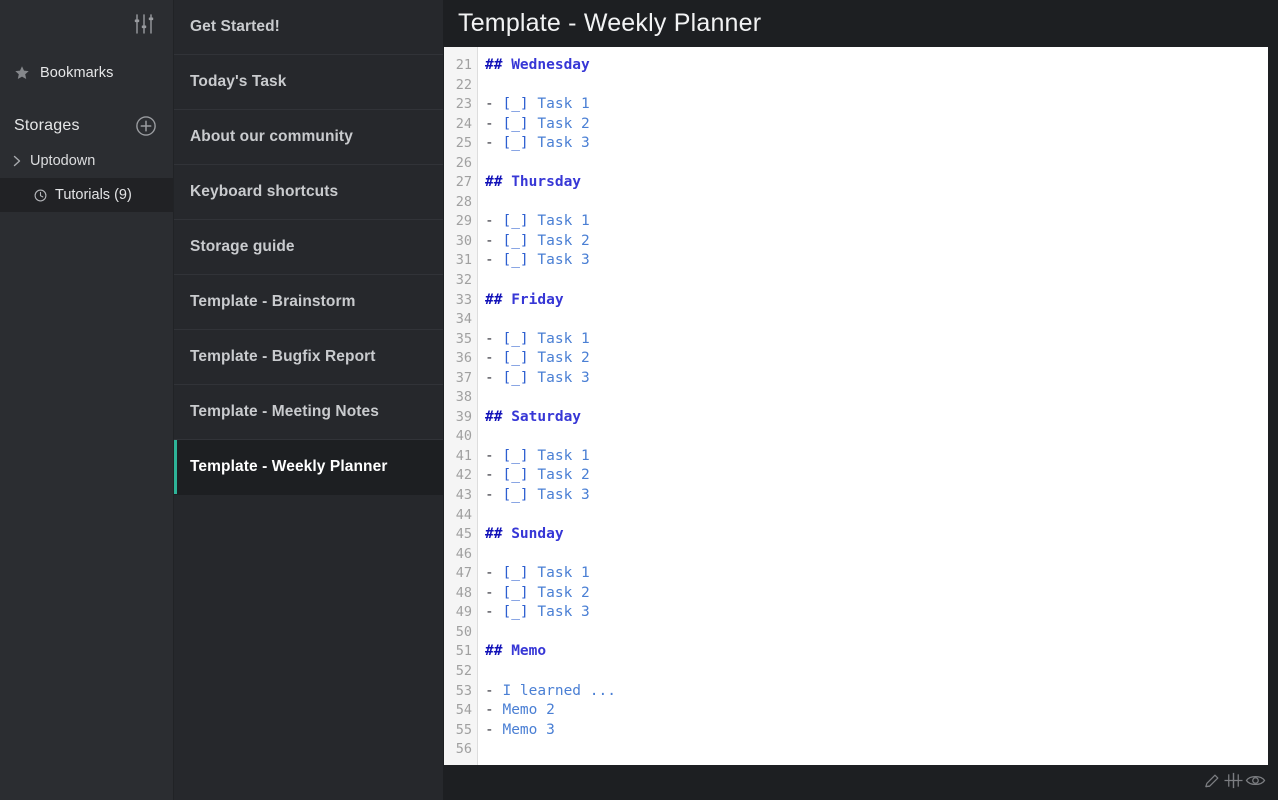  Describe the element at coordinates (1212, 783) in the screenshot. I see `pencil-icon` at that location.